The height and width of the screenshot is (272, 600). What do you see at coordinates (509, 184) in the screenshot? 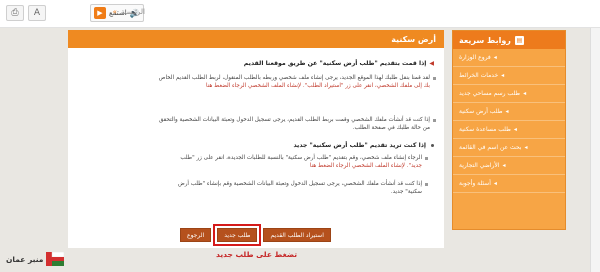
I see `sidebar-item-faq: ◂ أسئلة وأجوبة` at bounding box center [509, 184].